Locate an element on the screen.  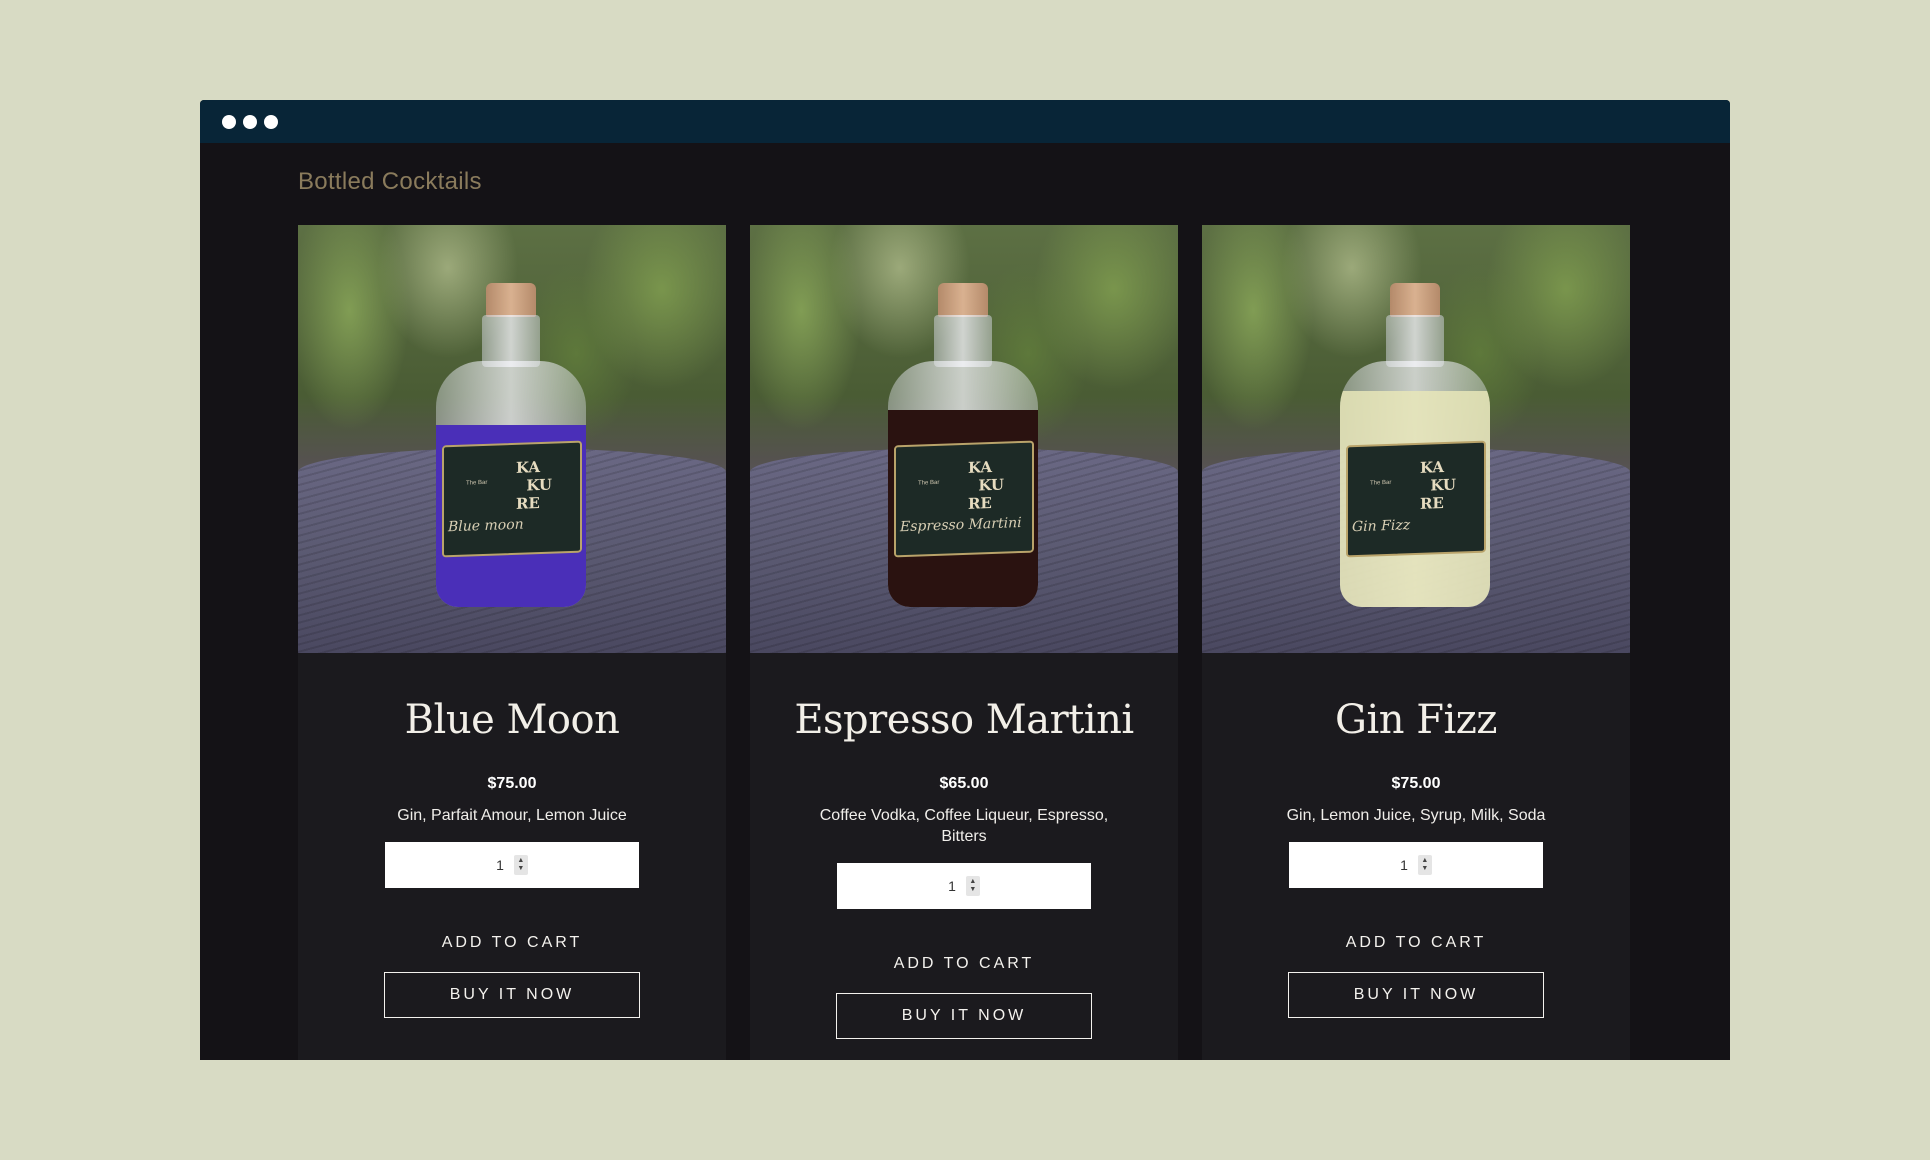
product-name: Espresso Martini is located at coordinates (964, 725).